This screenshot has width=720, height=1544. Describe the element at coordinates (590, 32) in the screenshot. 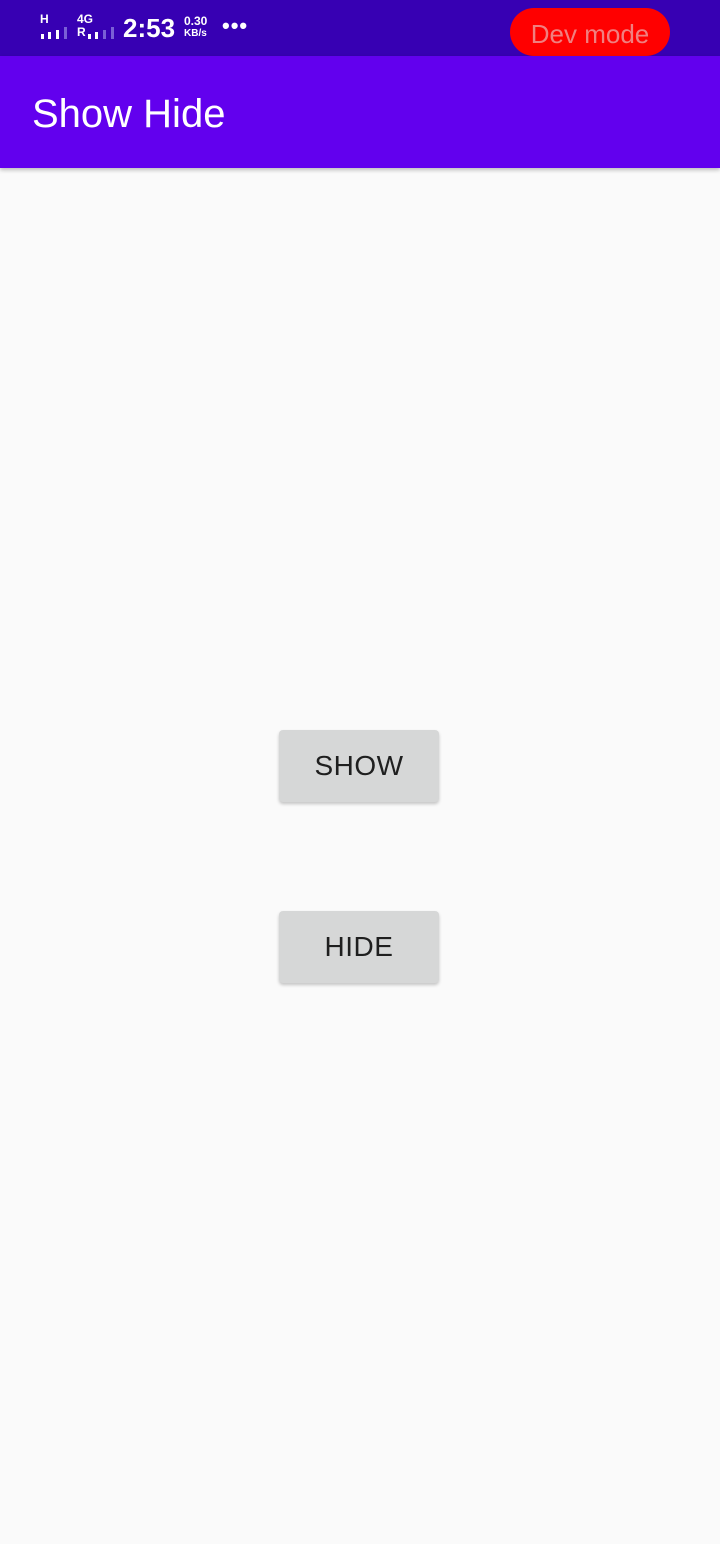

I see `dev-mode-badge: Dev mode` at that location.